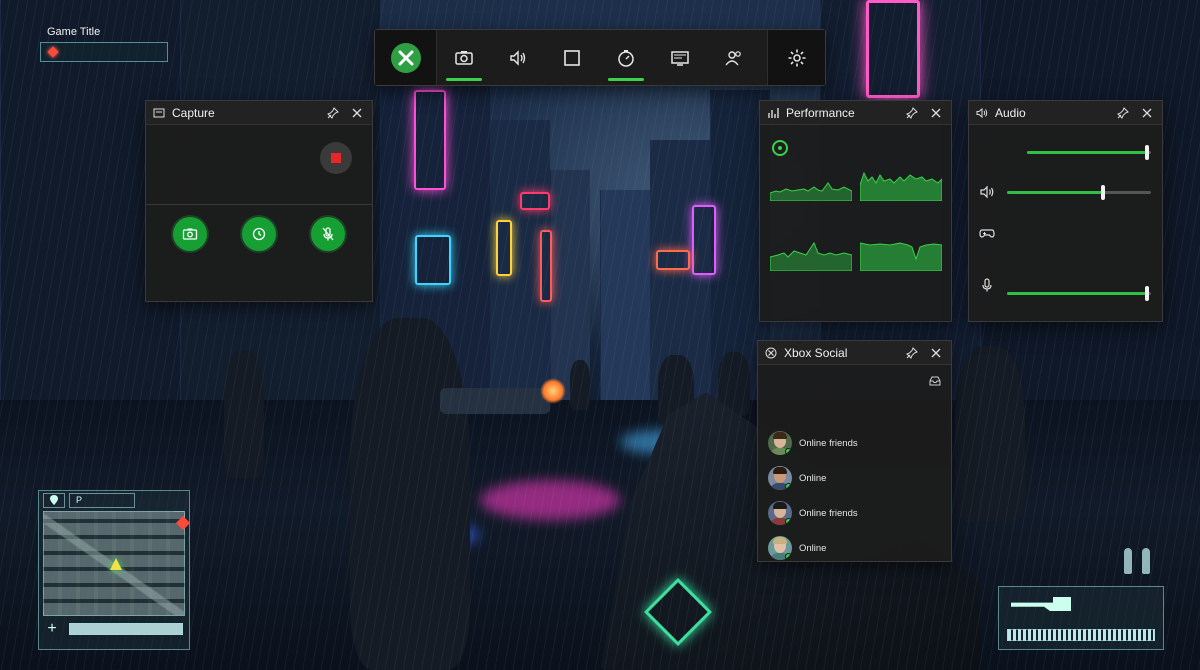 Image resolution: width=1200 pixels, height=670 pixels. I want to click on gamebar-social-button, so click(734, 57).